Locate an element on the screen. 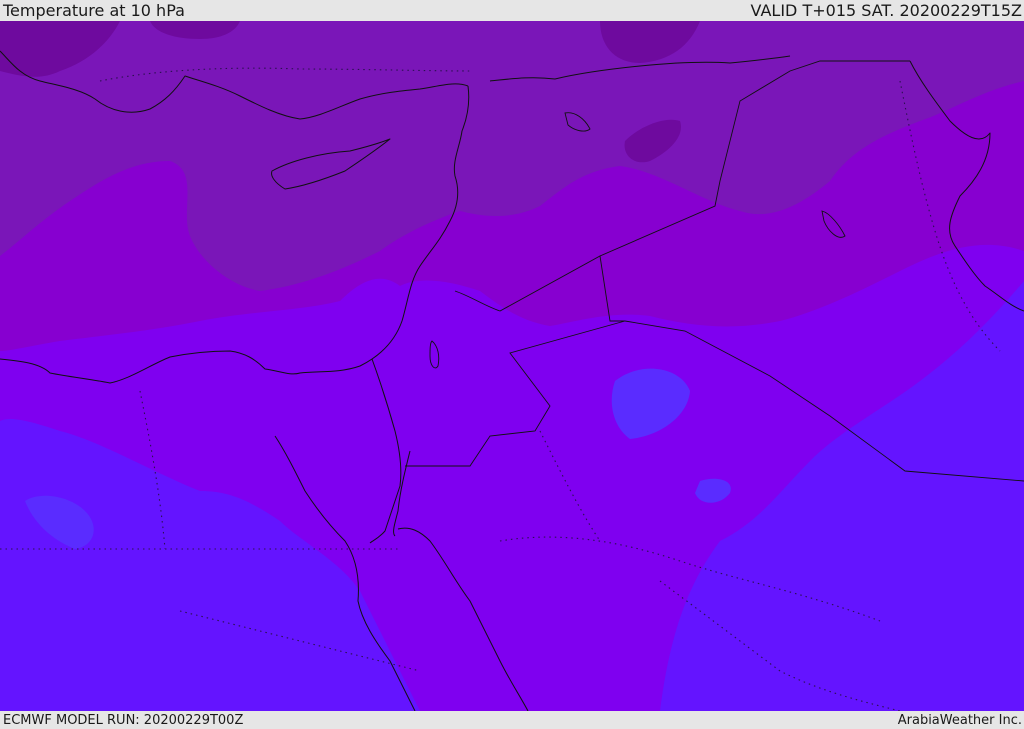 This screenshot has height=729, width=1024. model-run: ECMWF MODEL RUN: 20200229T00Z is located at coordinates (123, 720).